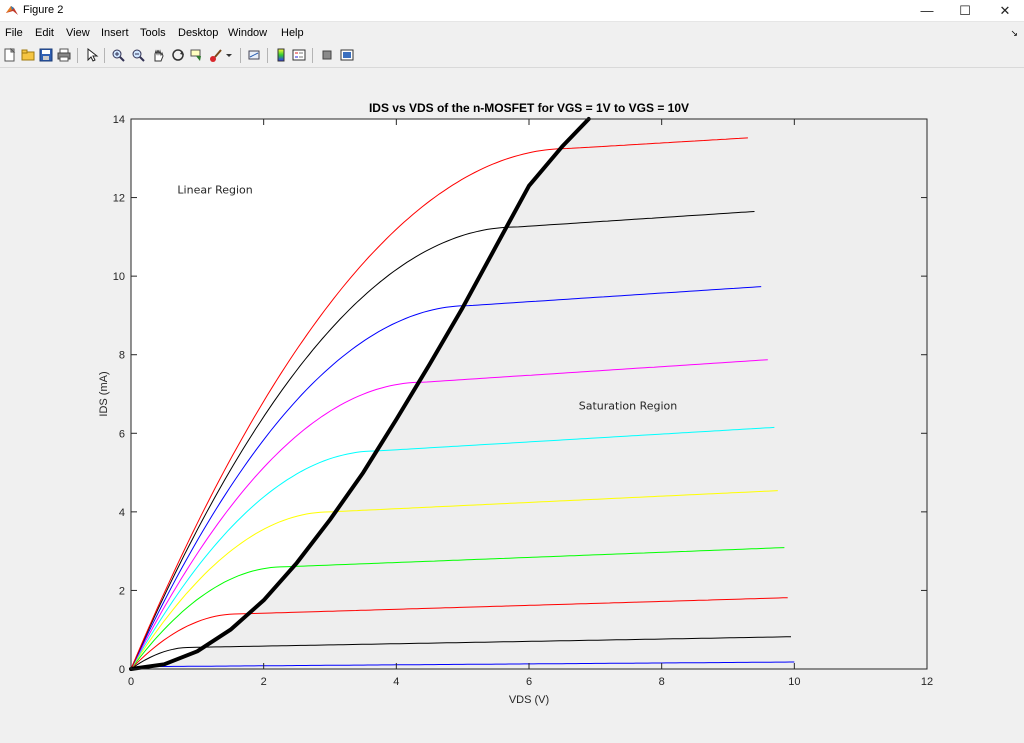 This screenshot has width=1024, height=743. I want to click on menu-overflow-arrow-icon: ↘, so click(1014, 33).